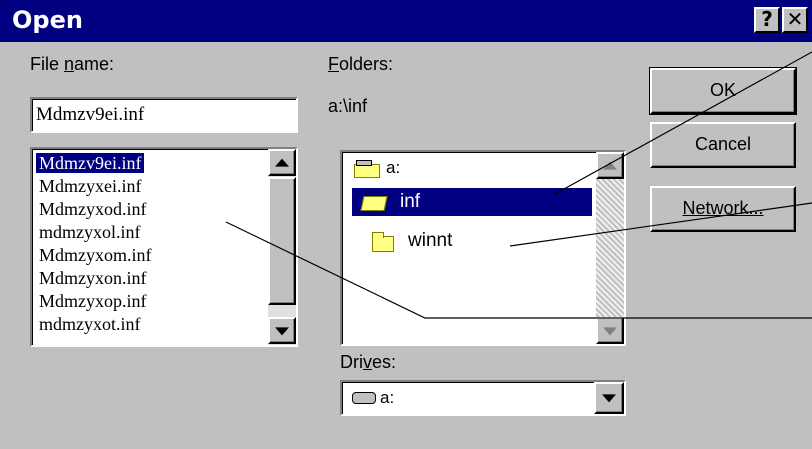  I want to click on scroll-thumb, so click(282, 241).